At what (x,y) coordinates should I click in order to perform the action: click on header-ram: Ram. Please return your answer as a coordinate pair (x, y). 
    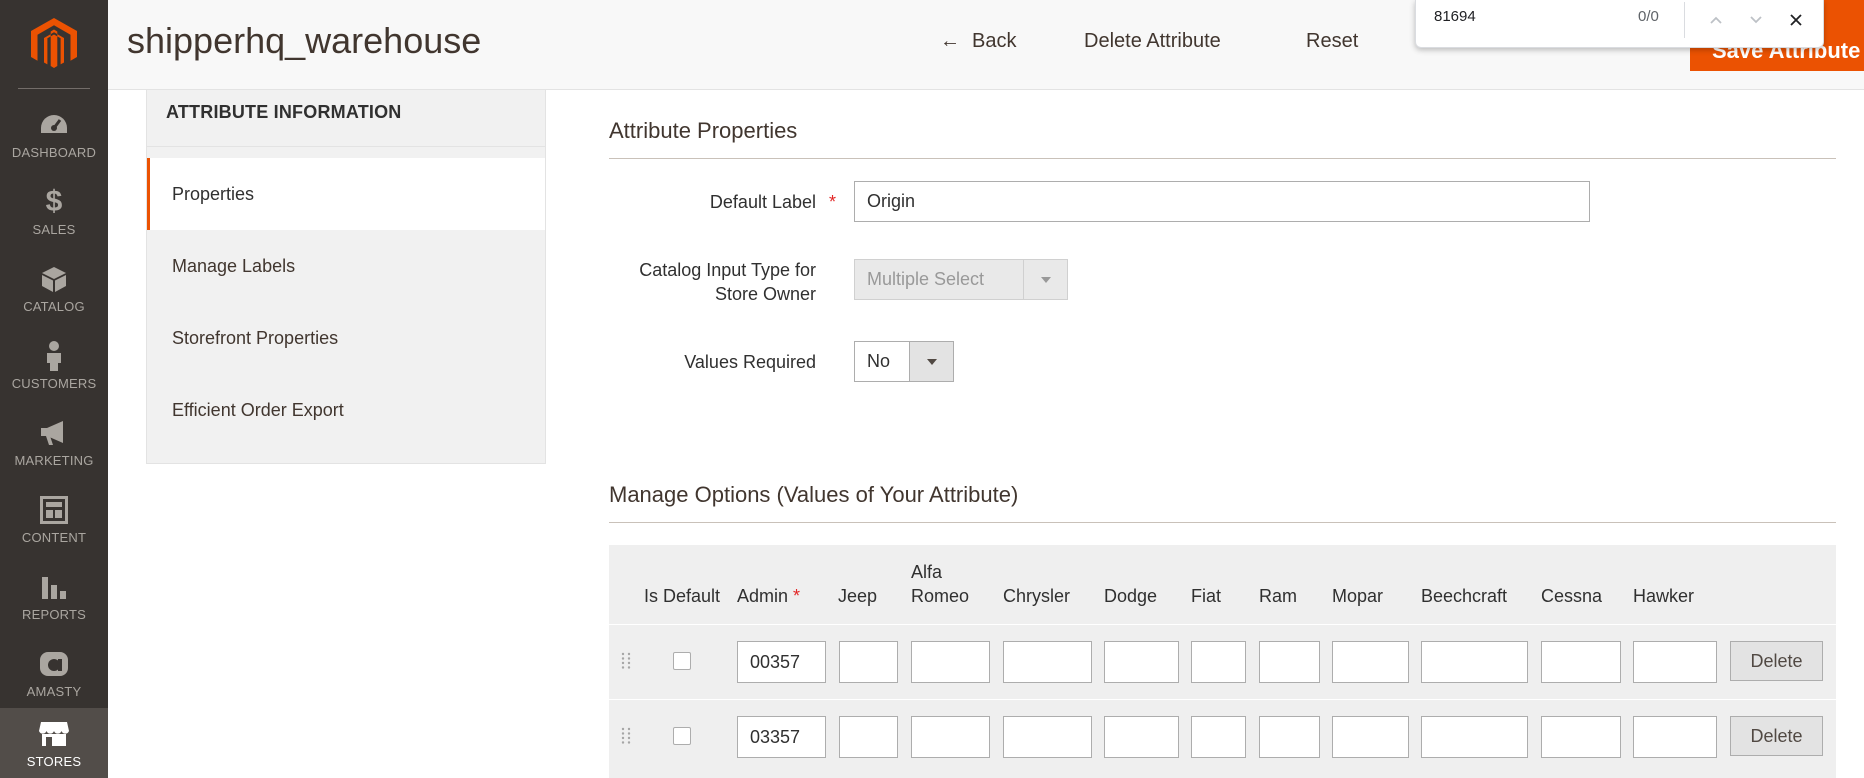
    Looking at the image, I should click on (1278, 596).